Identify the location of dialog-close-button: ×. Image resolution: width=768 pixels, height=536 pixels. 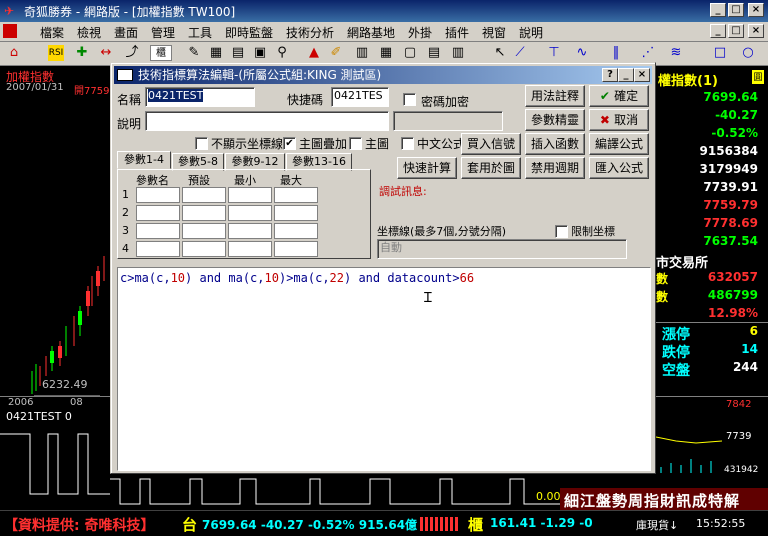
(642, 75).